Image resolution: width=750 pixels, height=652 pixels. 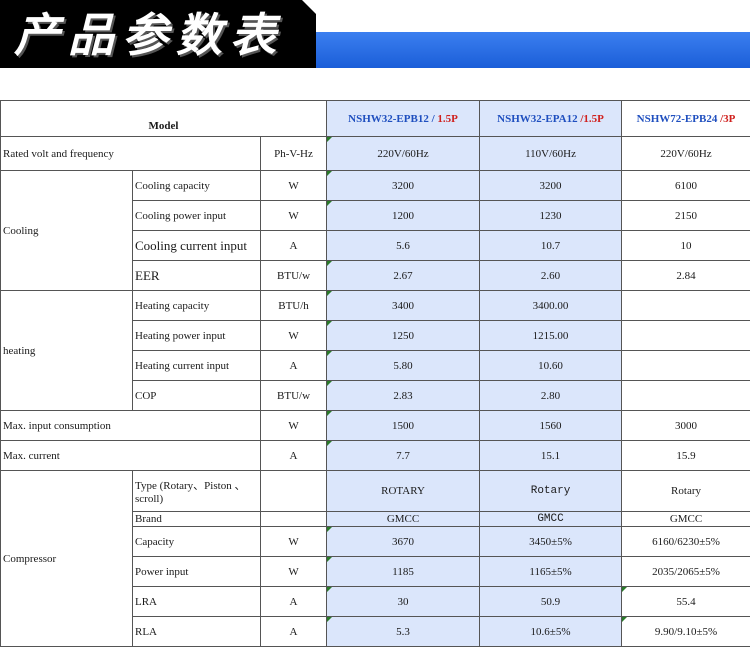 I want to click on cell-value: 2.84, so click(x=685, y=275).